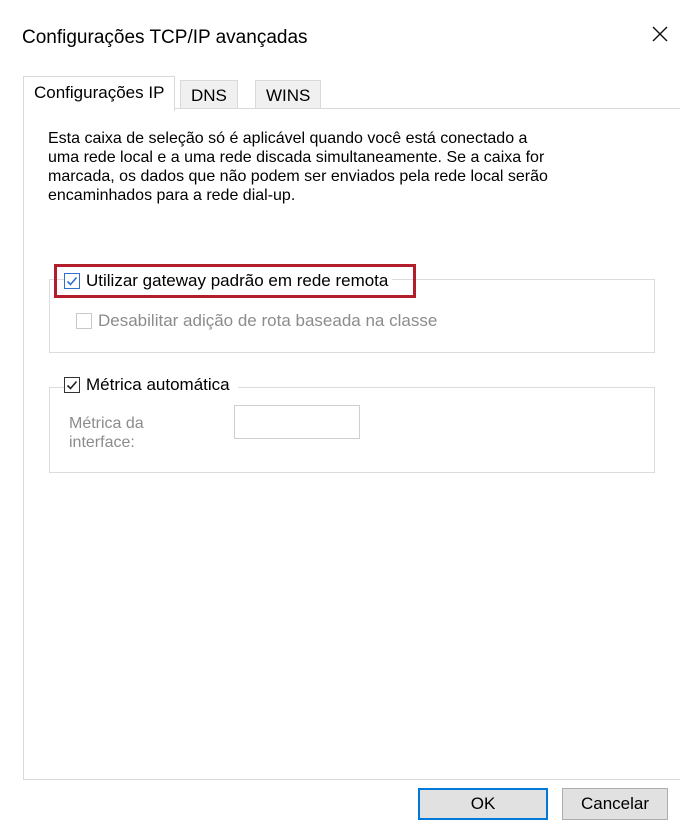 The height and width of the screenshot is (834, 680). Describe the element at coordinates (340, 36) in the screenshot. I see `title-bar: Configurações TCP/IP avançadas` at that location.